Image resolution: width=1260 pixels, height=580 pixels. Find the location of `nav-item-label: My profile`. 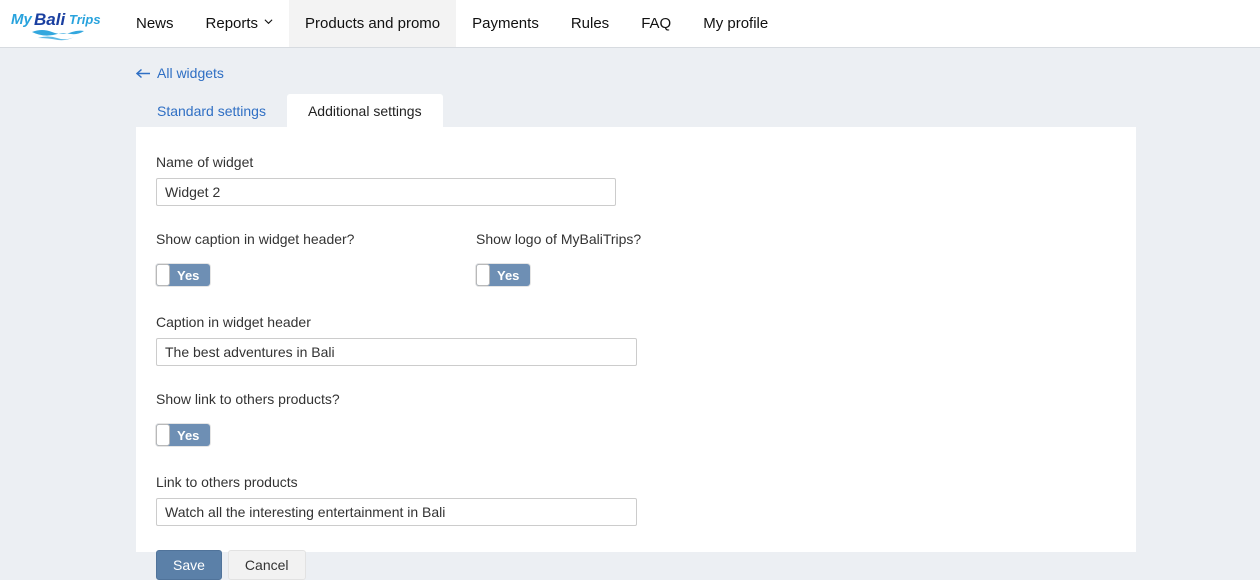

nav-item-label: My profile is located at coordinates (736, 23).